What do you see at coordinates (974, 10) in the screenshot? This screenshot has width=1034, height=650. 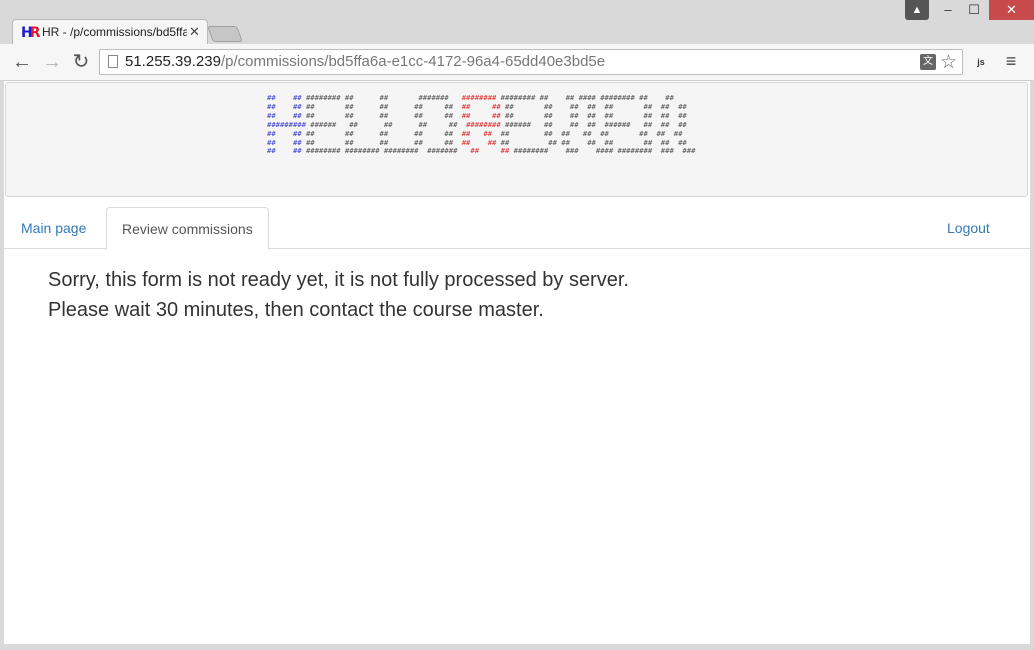 I see `maximize-button: ☐` at bounding box center [974, 10].